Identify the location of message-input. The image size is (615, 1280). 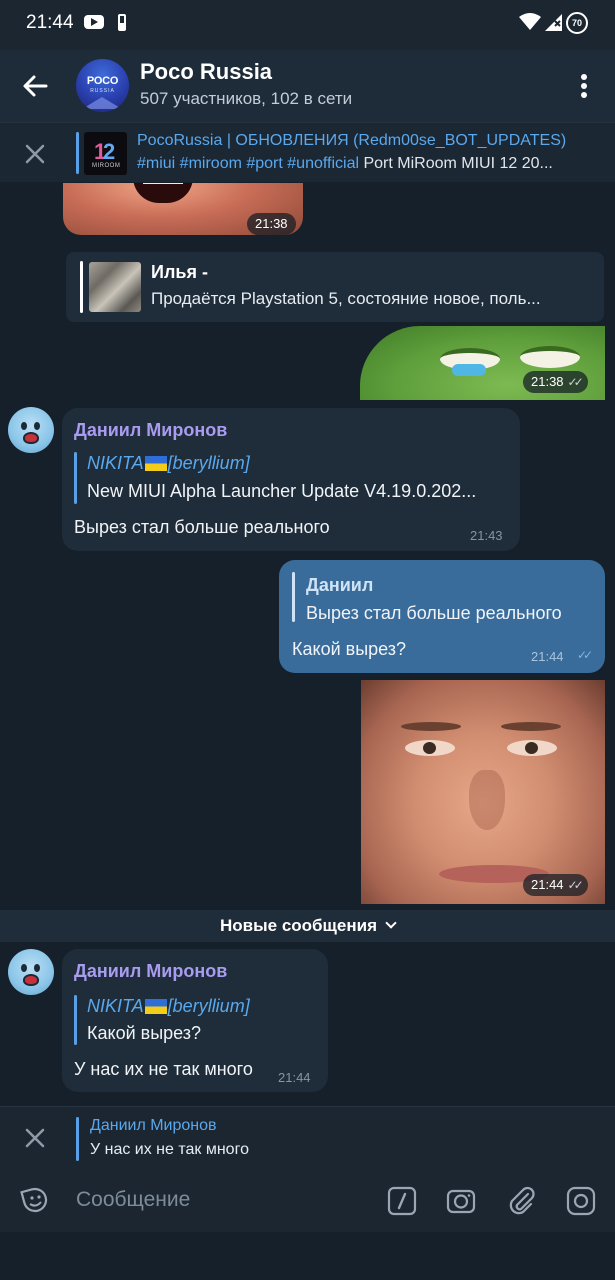
(221, 1200).